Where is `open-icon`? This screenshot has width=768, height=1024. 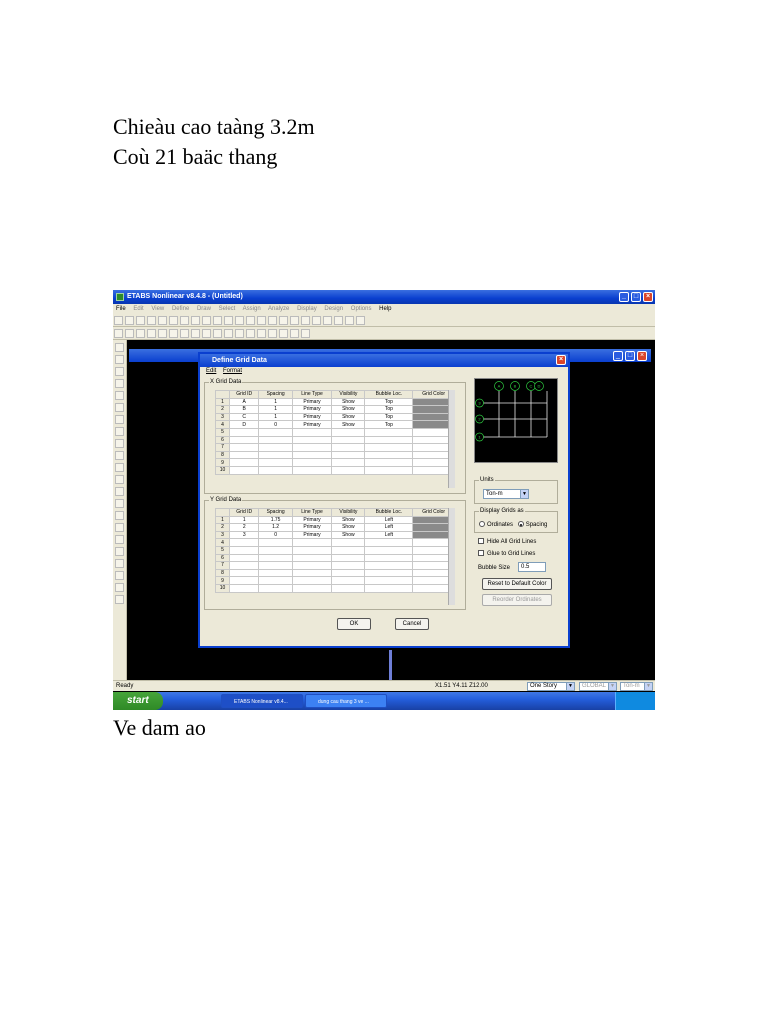 open-icon is located at coordinates (129, 320).